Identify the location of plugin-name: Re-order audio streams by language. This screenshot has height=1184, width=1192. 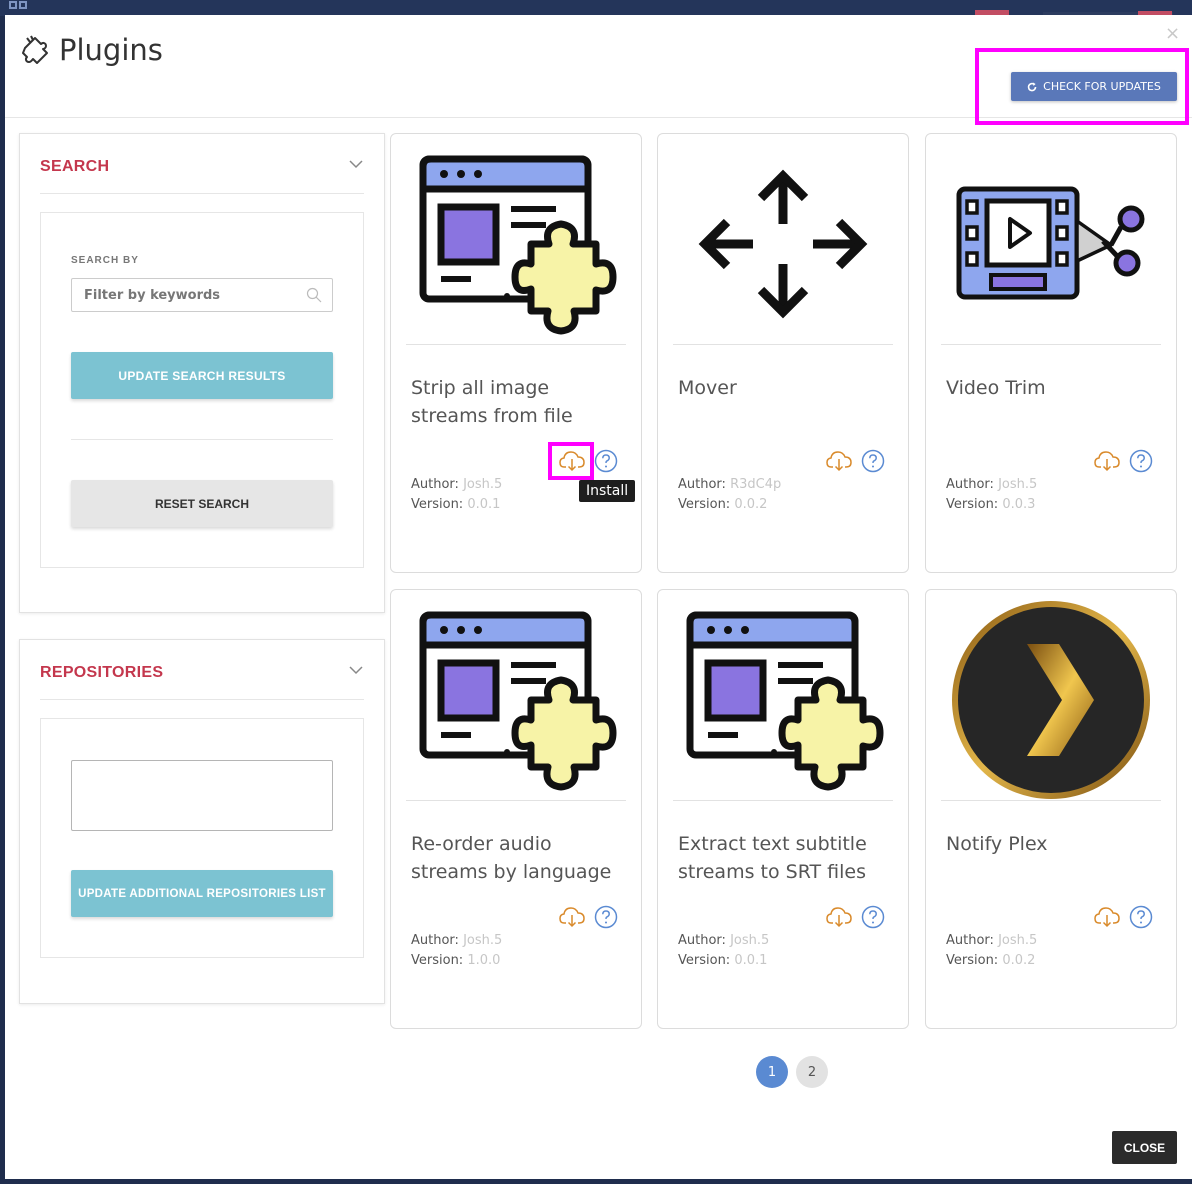
(511, 858).